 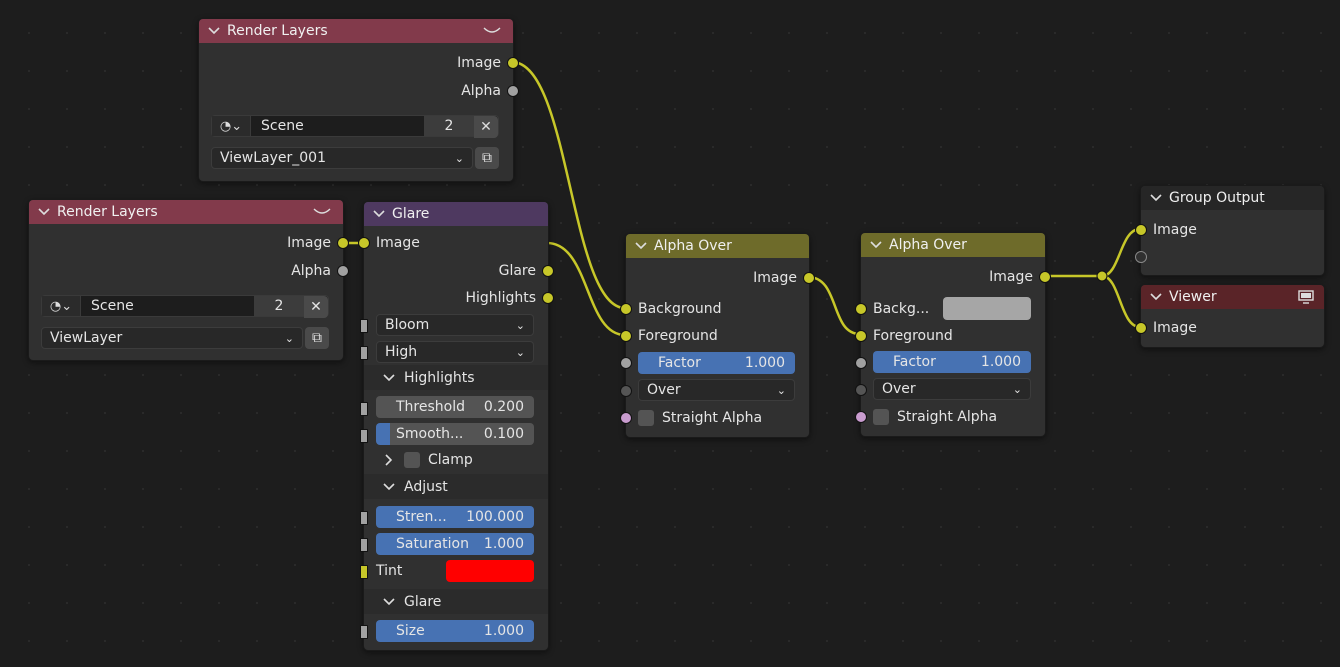 I want to click on smoothness-socket, so click(x=364, y=436).